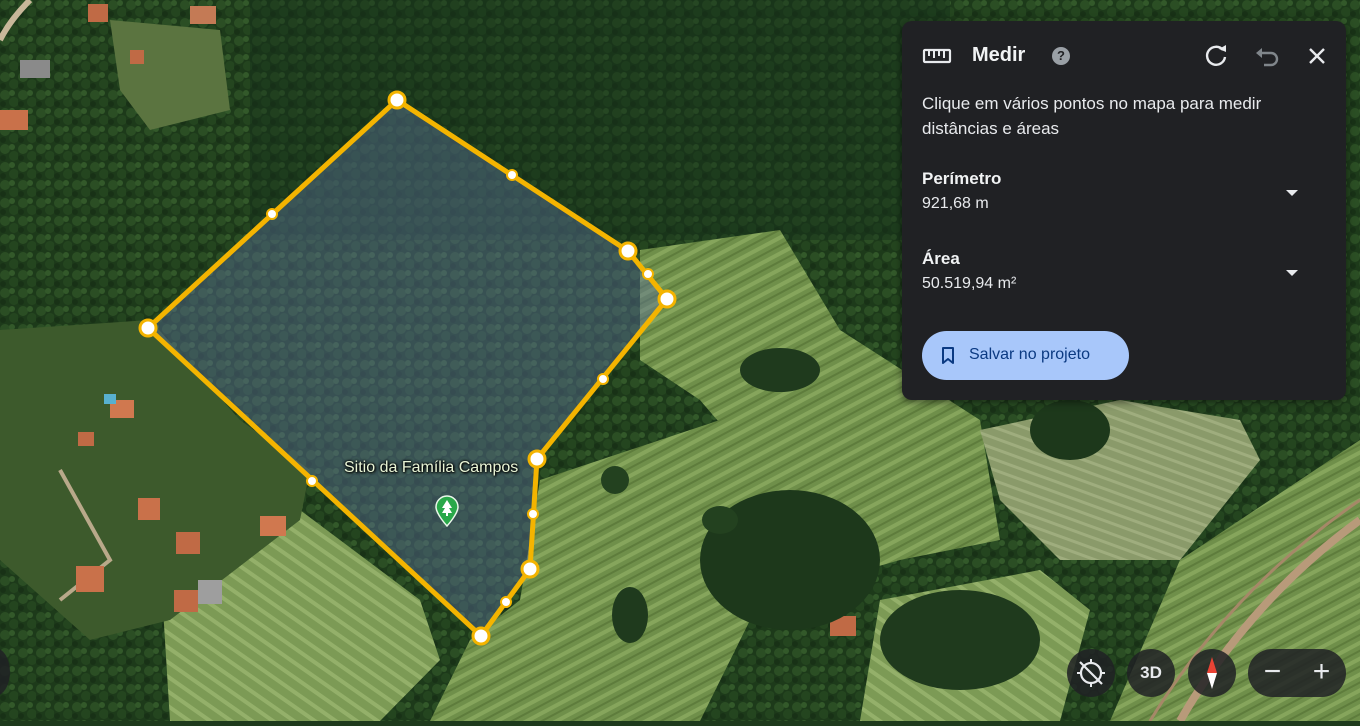 The image size is (1360, 726). What do you see at coordinates (1216, 56) in the screenshot?
I see `refresh-icon` at bounding box center [1216, 56].